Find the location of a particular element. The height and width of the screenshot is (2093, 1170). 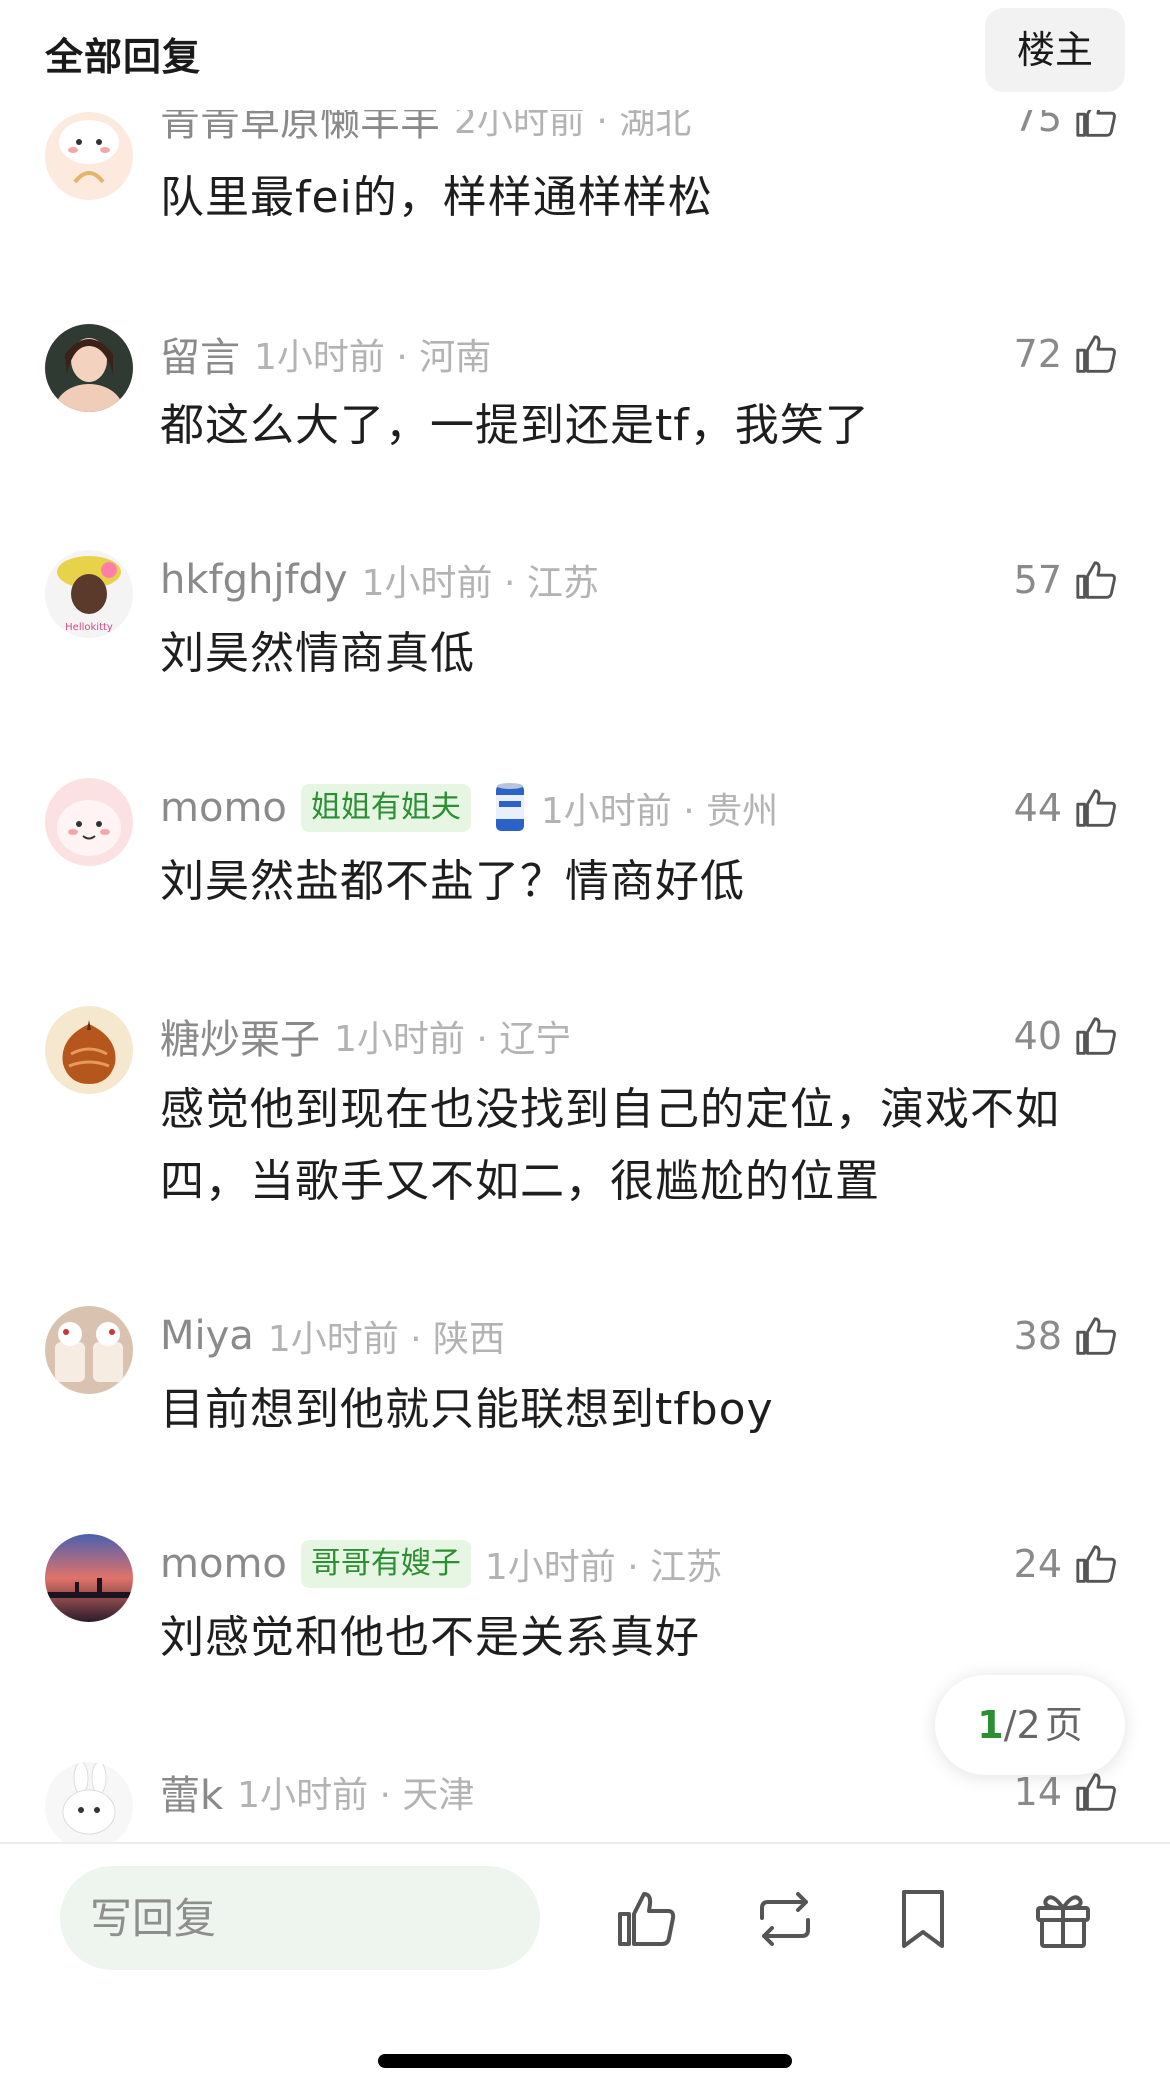

comment-text: 队里最fei的，样样通样样松 is located at coordinates (436, 197).